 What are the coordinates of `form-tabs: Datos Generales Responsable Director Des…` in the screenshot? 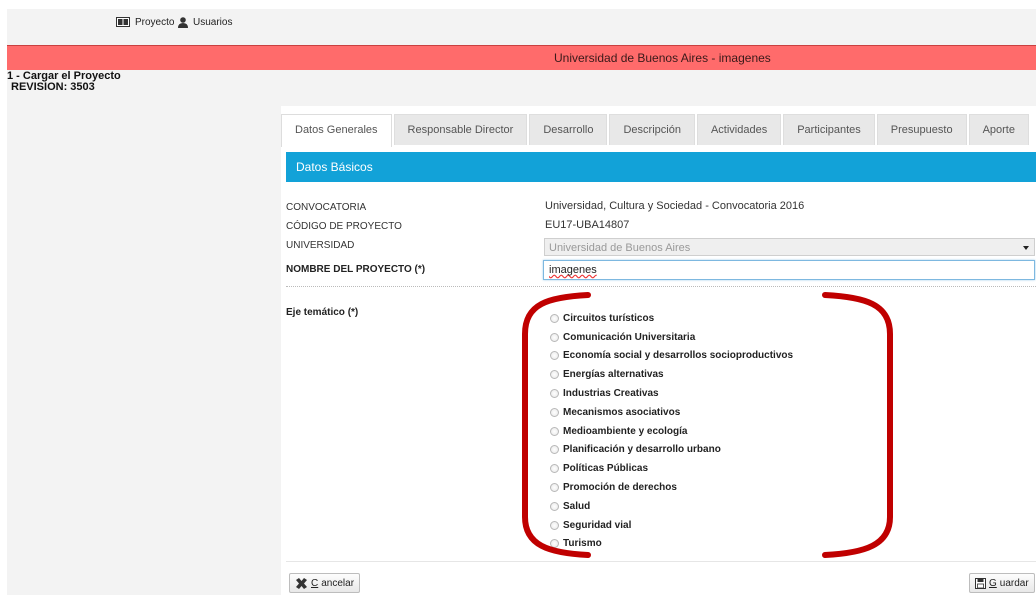 It's located at (656, 131).